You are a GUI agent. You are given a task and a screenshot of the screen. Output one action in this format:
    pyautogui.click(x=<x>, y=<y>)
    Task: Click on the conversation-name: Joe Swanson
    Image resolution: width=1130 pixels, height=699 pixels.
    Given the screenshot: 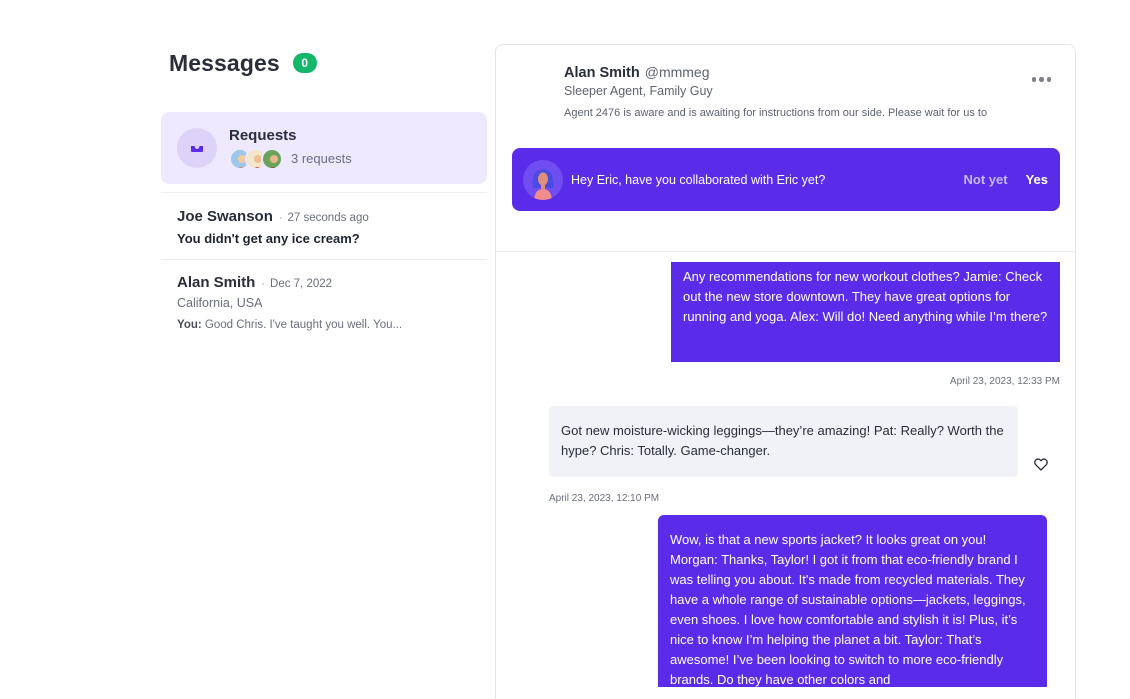 What is the action you would take?
    pyautogui.click(x=225, y=216)
    